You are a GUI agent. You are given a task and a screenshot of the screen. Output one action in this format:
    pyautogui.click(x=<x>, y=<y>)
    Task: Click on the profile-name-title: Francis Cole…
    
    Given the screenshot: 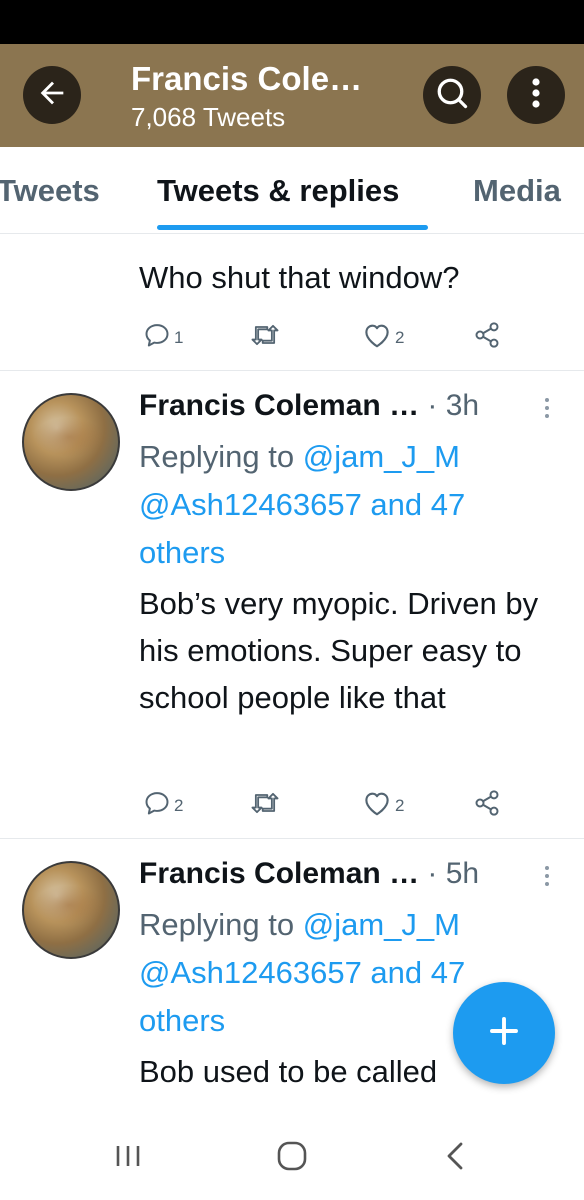 What is the action you would take?
    pyautogui.click(x=247, y=78)
    